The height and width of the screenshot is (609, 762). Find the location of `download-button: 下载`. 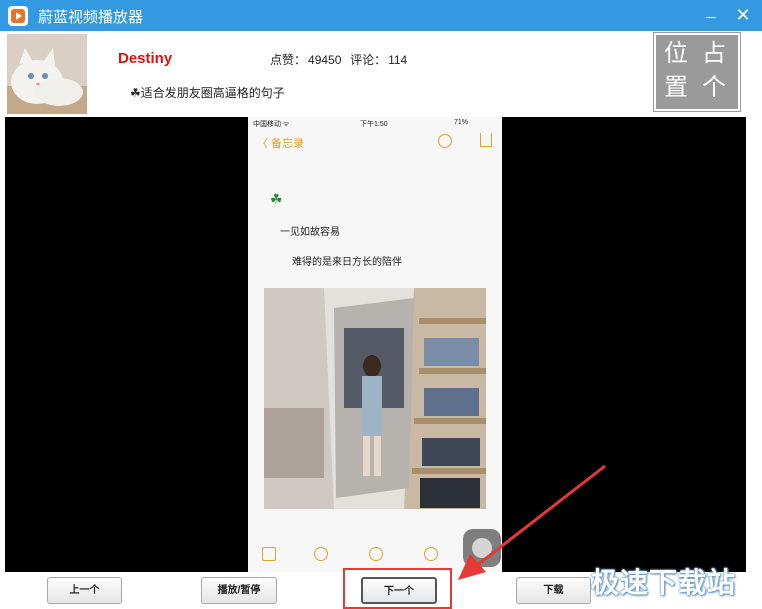

download-button: 下载 is located at coordinates (553, 590).